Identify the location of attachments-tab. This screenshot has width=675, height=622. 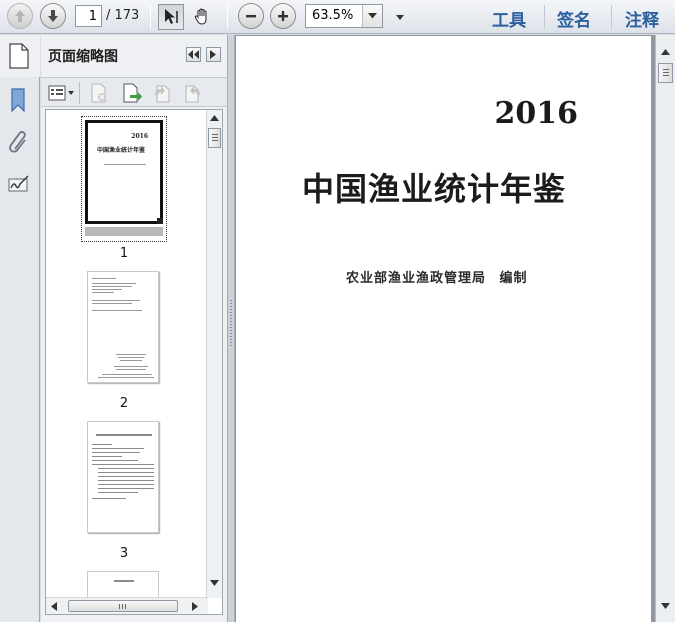
(19, 142).